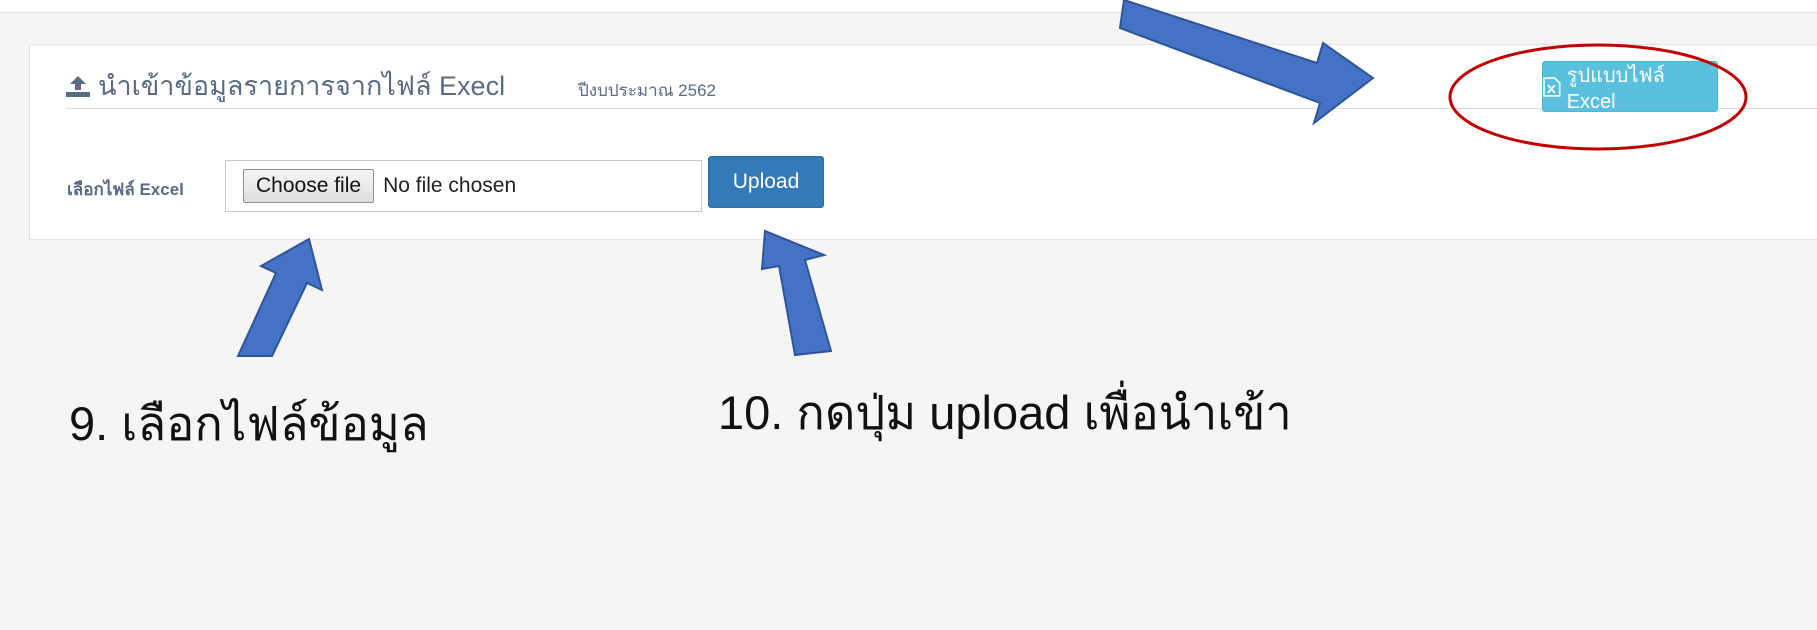 Image resolution: width=1817 pixels, height=630 pixels. What do you see at coordinates (249, 423) in the screenshot?
I see `step-9-caption: 9. เลือกไฟล์ข้อมูล` at bounding box center [249, 423].